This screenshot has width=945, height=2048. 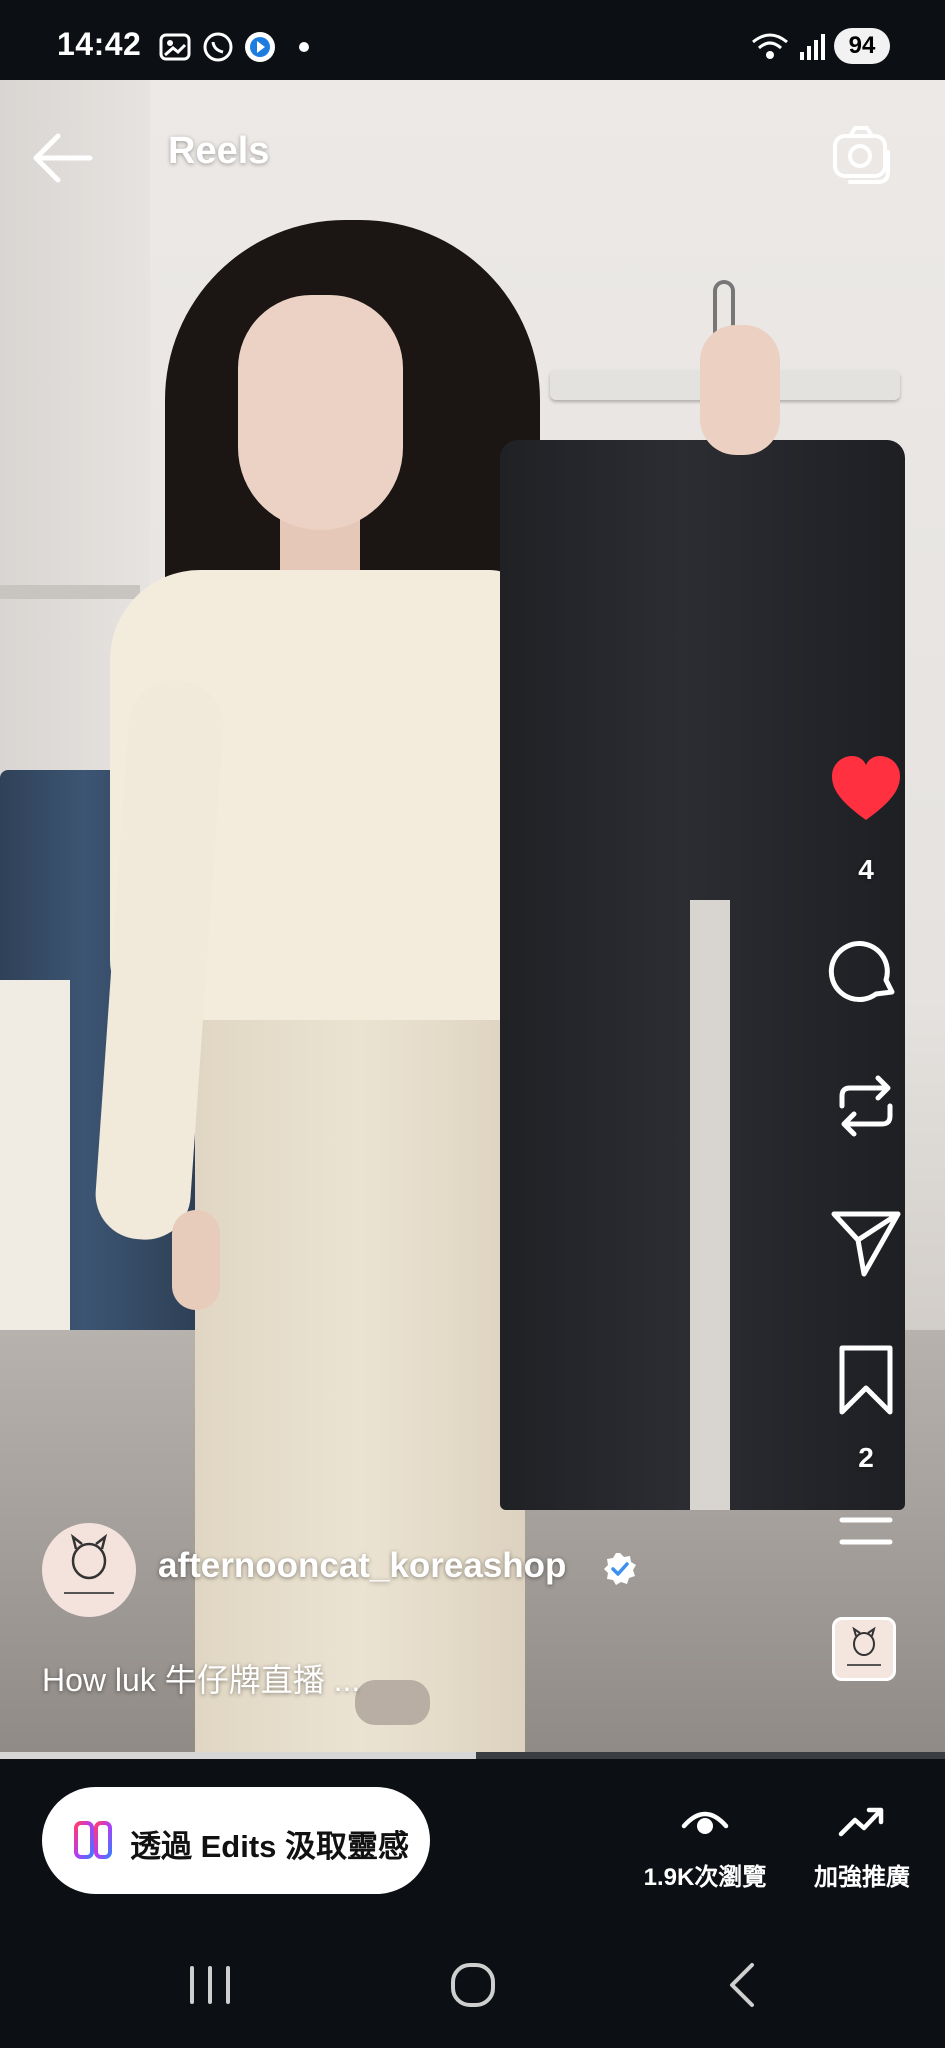 I want to click on wifi-icon, so click(x=770, y=46).